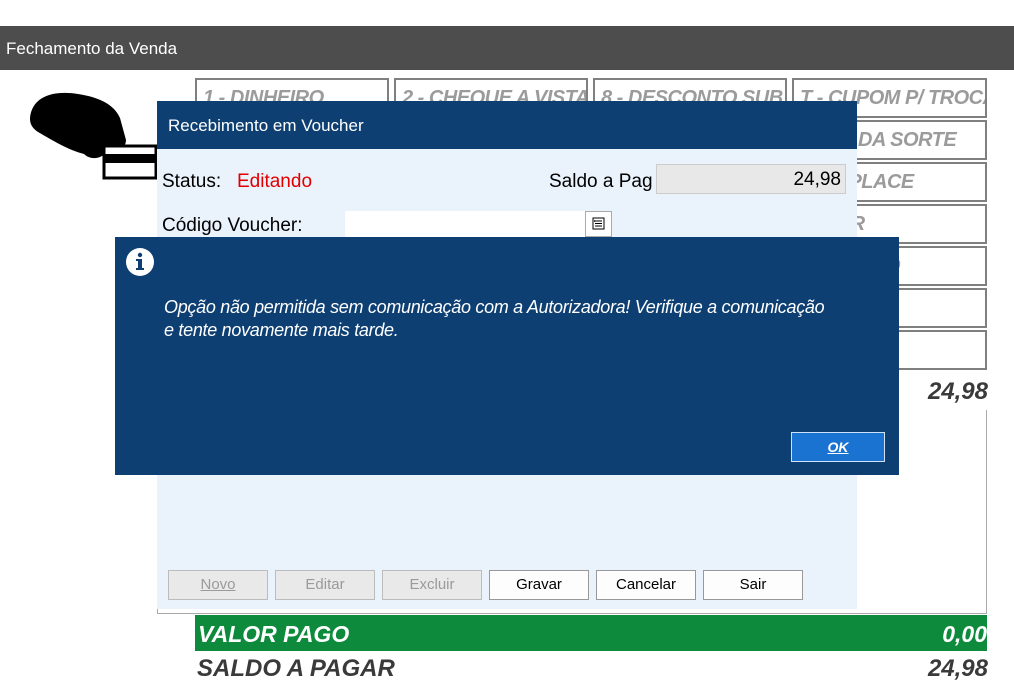 The height and width of the screenshot is (683, 1014). What do you see at coordinates (140, 262) in the screenshot?
I see `info-icon` at bounding box center [140, 262].